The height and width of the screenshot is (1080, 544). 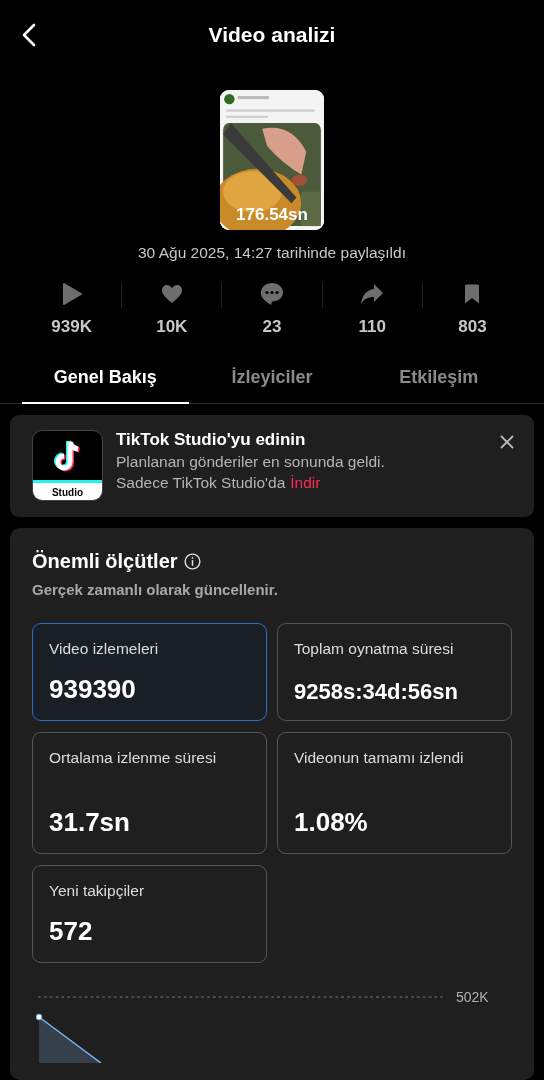 I want to click on share-icon, so click(x=372, y=294).